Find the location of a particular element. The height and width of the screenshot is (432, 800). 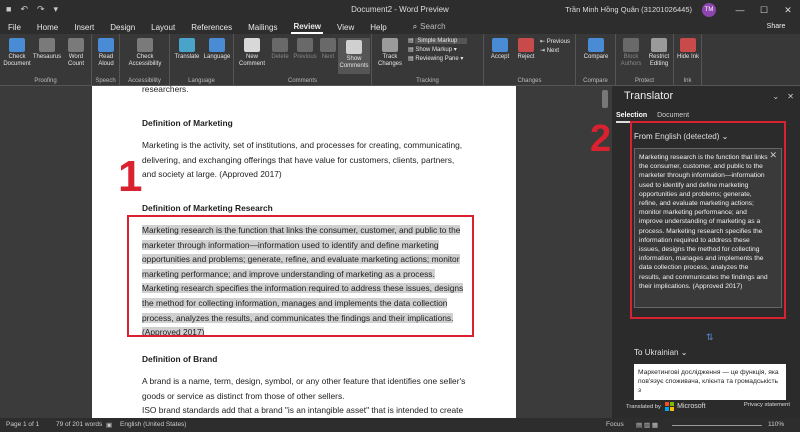

to-language: Ukrainian is located at coordinates (661, 352).